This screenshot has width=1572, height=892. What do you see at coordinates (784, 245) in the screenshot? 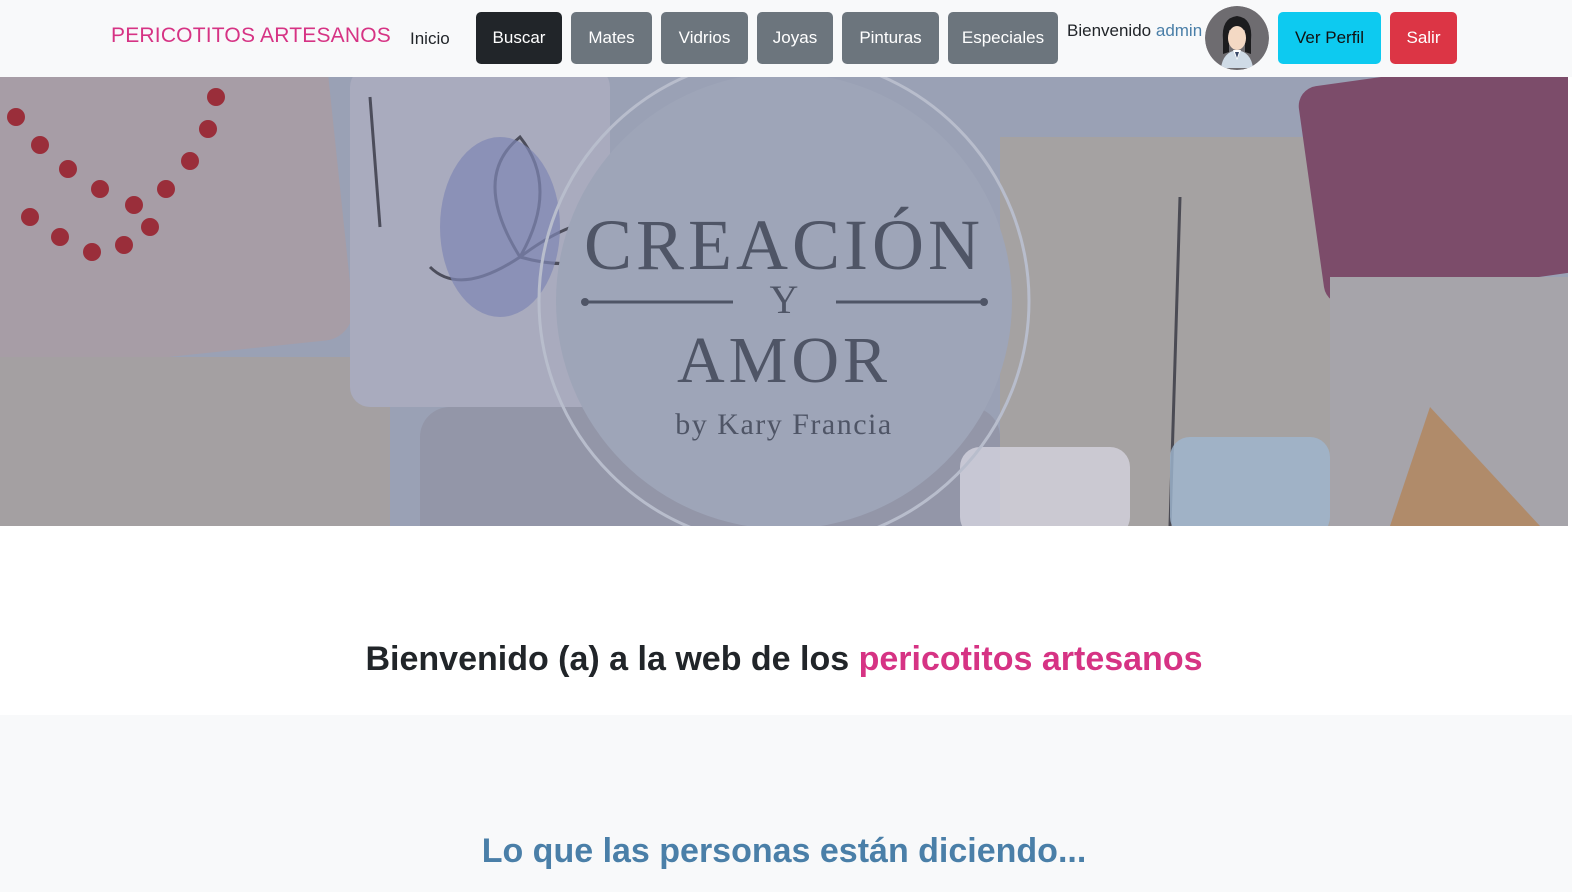
I see `hero-logo-line1: CREACIÓN` at bounding box center [784, 245].